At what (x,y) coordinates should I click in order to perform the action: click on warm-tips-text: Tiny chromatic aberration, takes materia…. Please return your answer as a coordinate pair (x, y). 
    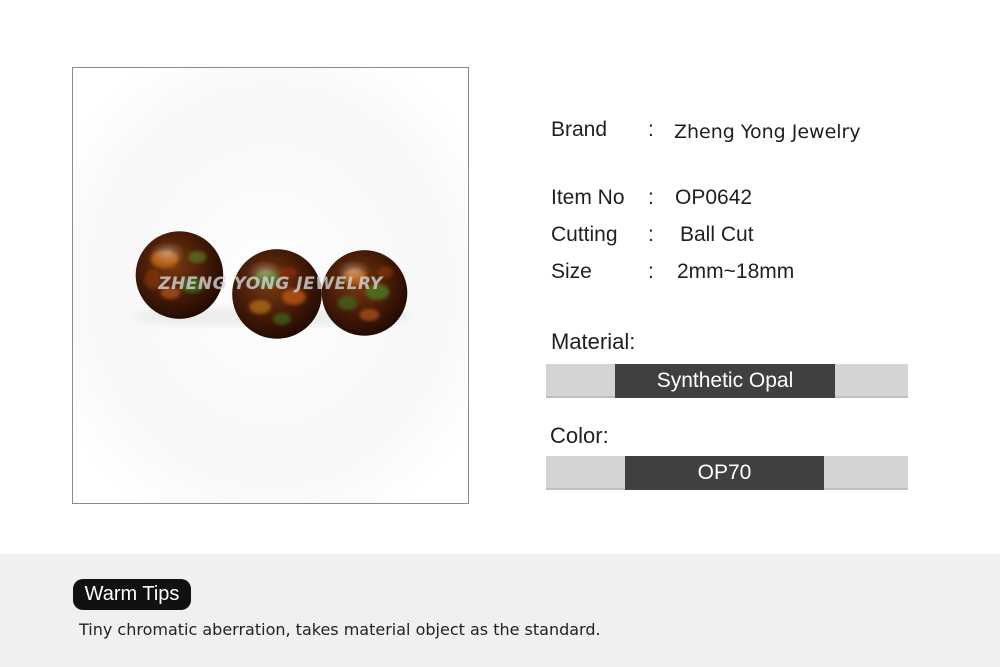
    Looking at the image, I should click on (340, 629).